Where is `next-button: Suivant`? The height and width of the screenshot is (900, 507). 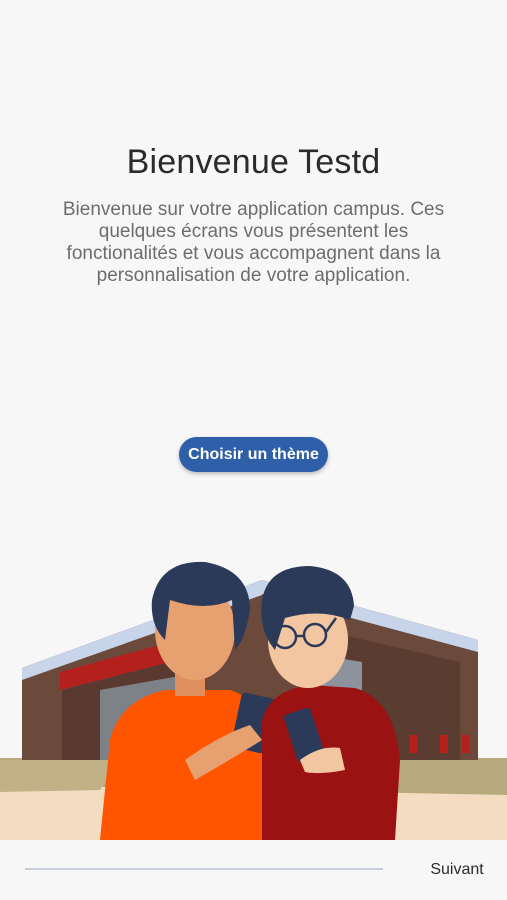 next-button: Suivant is located at coordinates (457, 870).